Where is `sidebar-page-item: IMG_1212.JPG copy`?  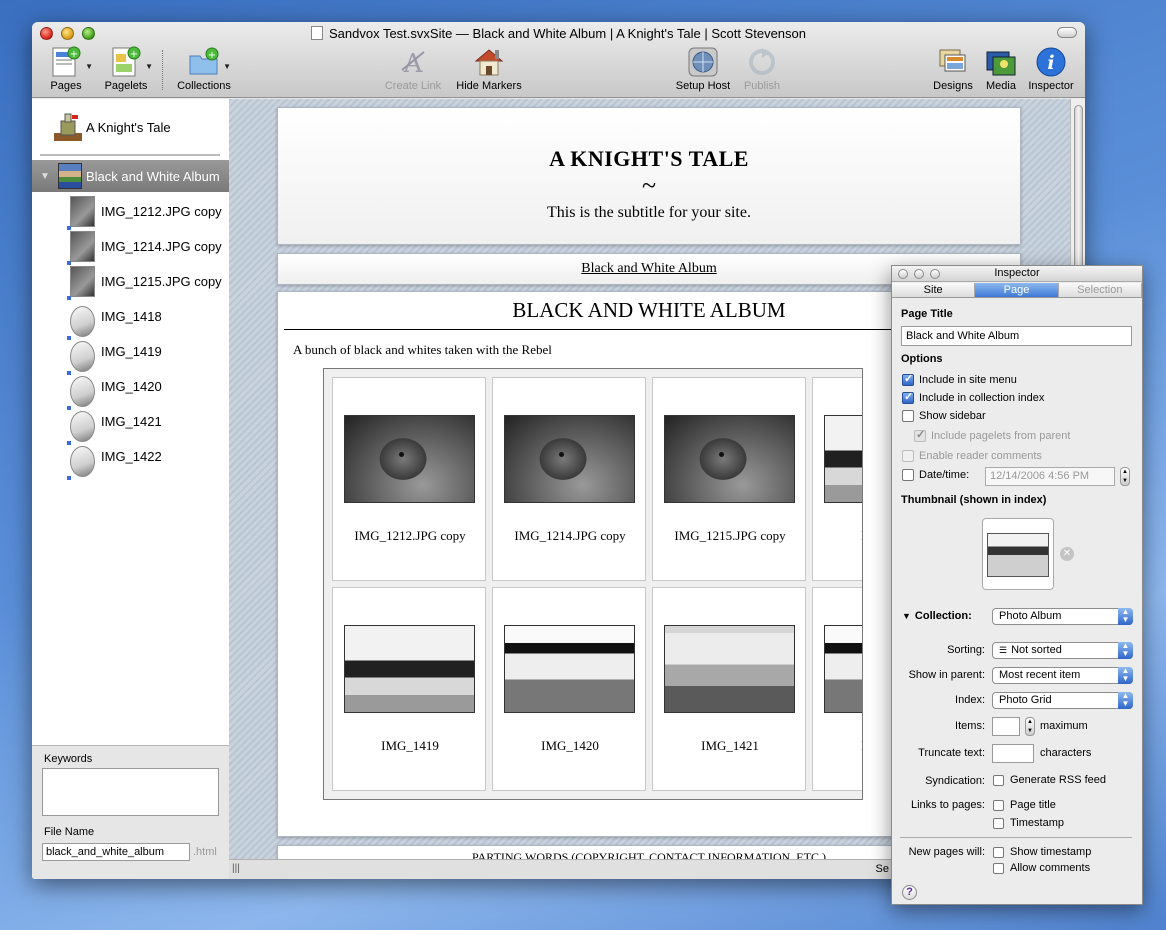
sidebar-page-item: IMG_1212.JPG copy is located at coordinates (144, 212).